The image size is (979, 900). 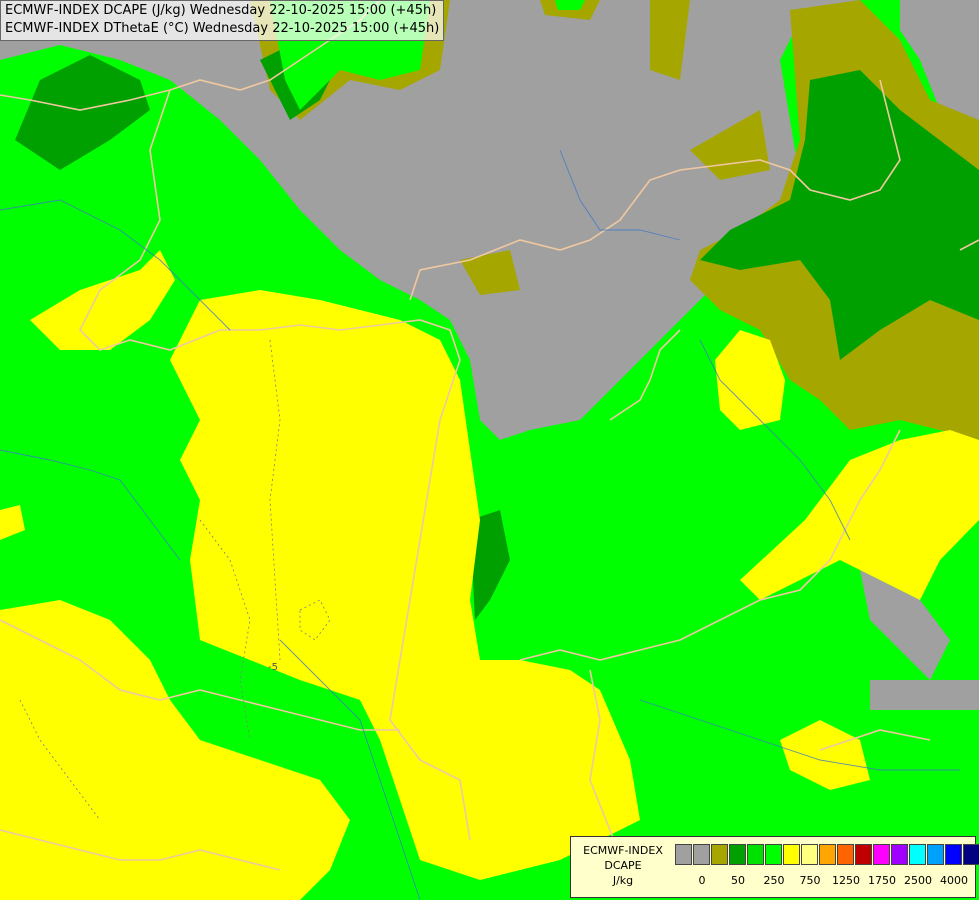 What do you see at coordinates (846, 880) in the screenshot?
I see `legend-tick-label: 1250` at bounding box center [846, 880].